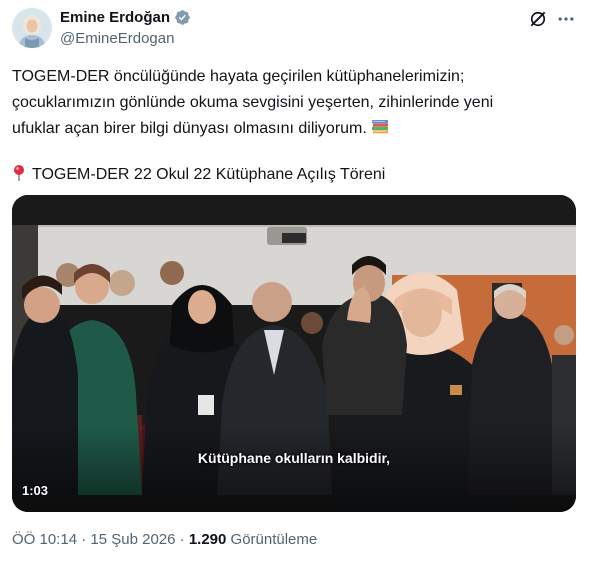 This screenshot has width=591, height=565. I want to click on tweet-date: 15 Şub 2026, so click(132, 539).